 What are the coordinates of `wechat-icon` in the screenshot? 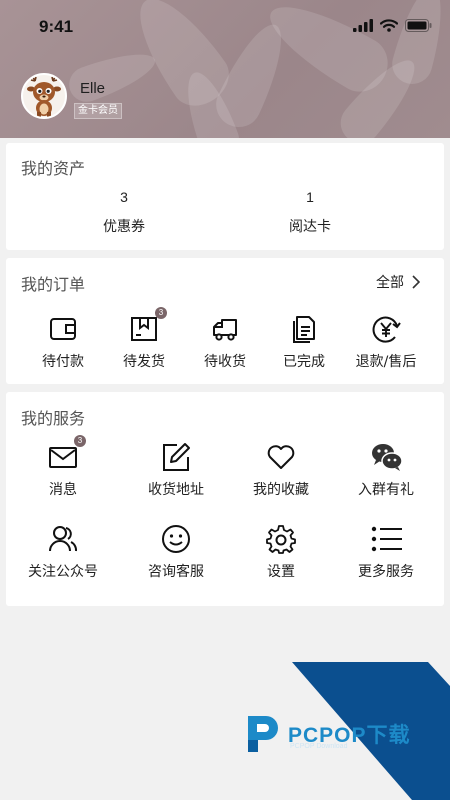 It's located at (387, 457).